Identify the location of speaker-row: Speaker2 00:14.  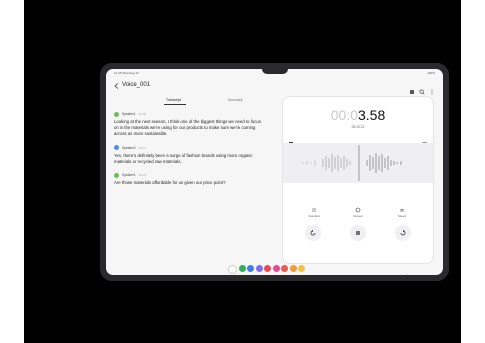
(189, 148).